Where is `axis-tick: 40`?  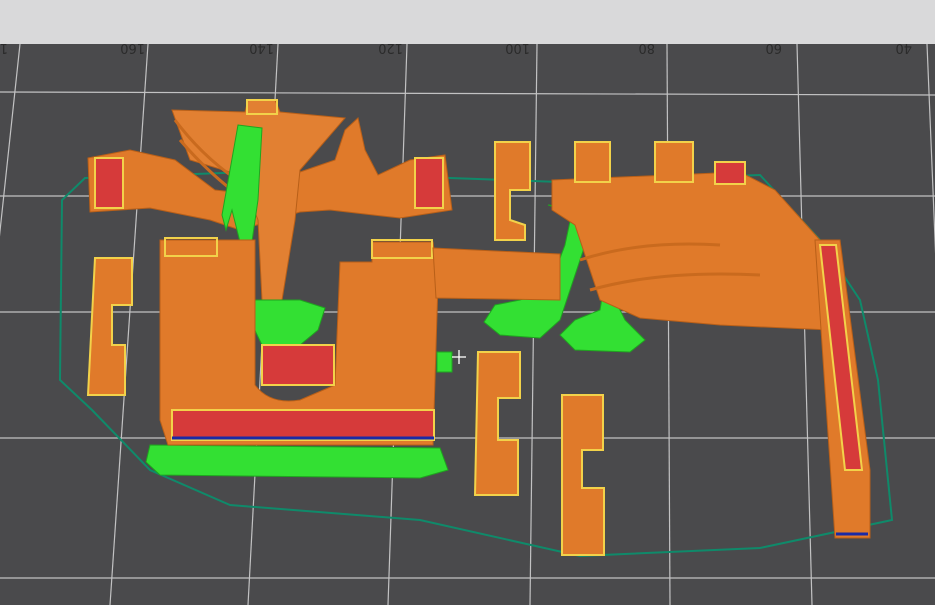
axis-tick: 40 is located at coordinates (903, 47).